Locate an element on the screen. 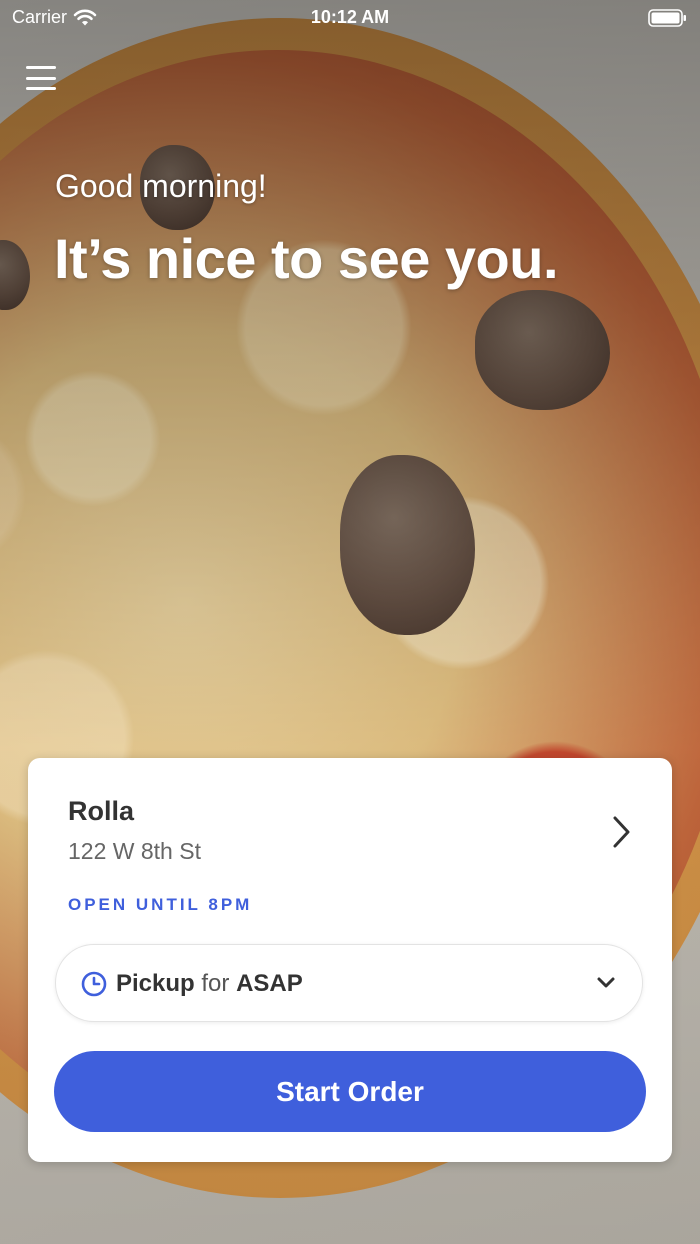  chevron-down-icon is located at coordinates (606, 982).